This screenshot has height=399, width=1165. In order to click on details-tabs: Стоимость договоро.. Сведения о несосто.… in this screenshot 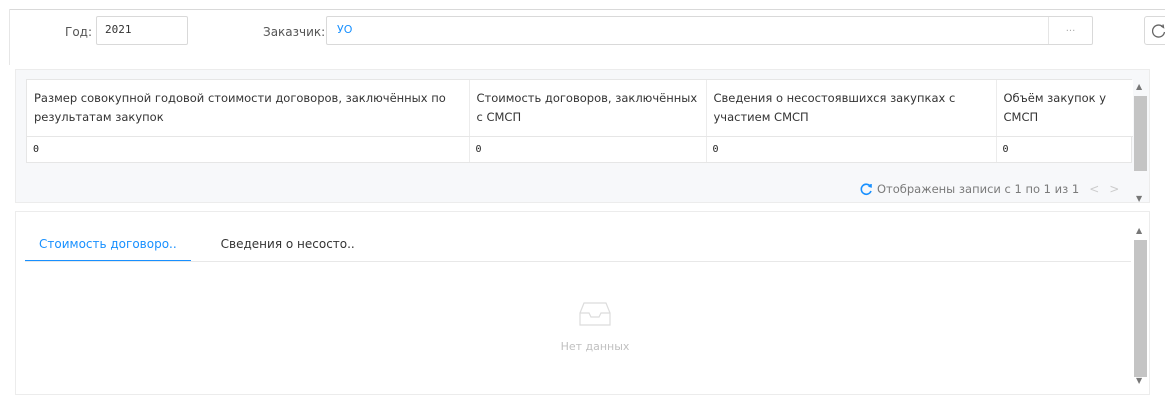, I will do `click(197, 246)`.